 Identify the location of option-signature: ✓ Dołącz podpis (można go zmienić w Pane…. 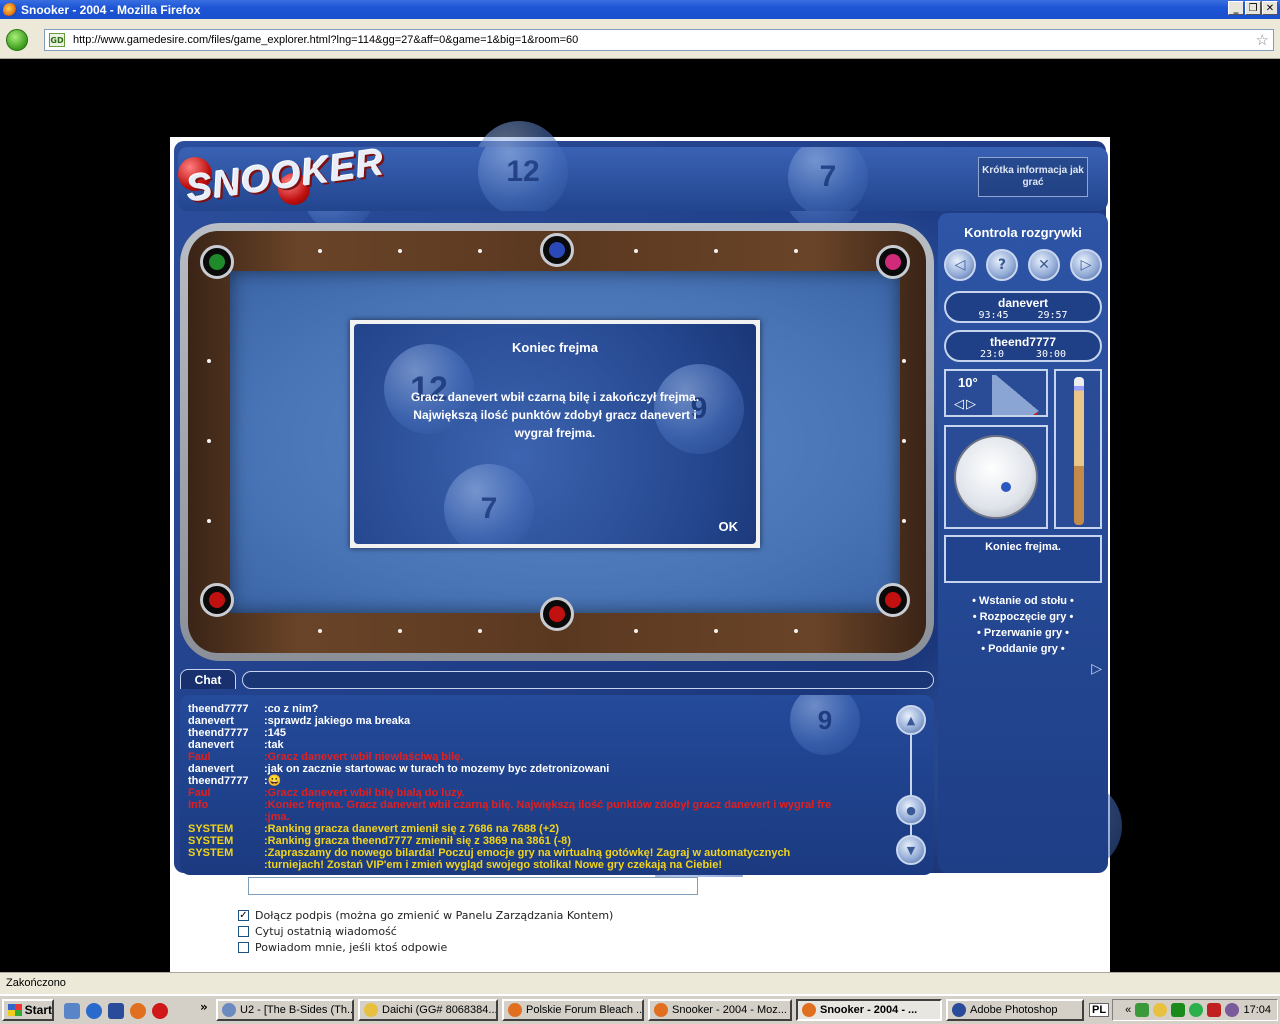
(425, 915).